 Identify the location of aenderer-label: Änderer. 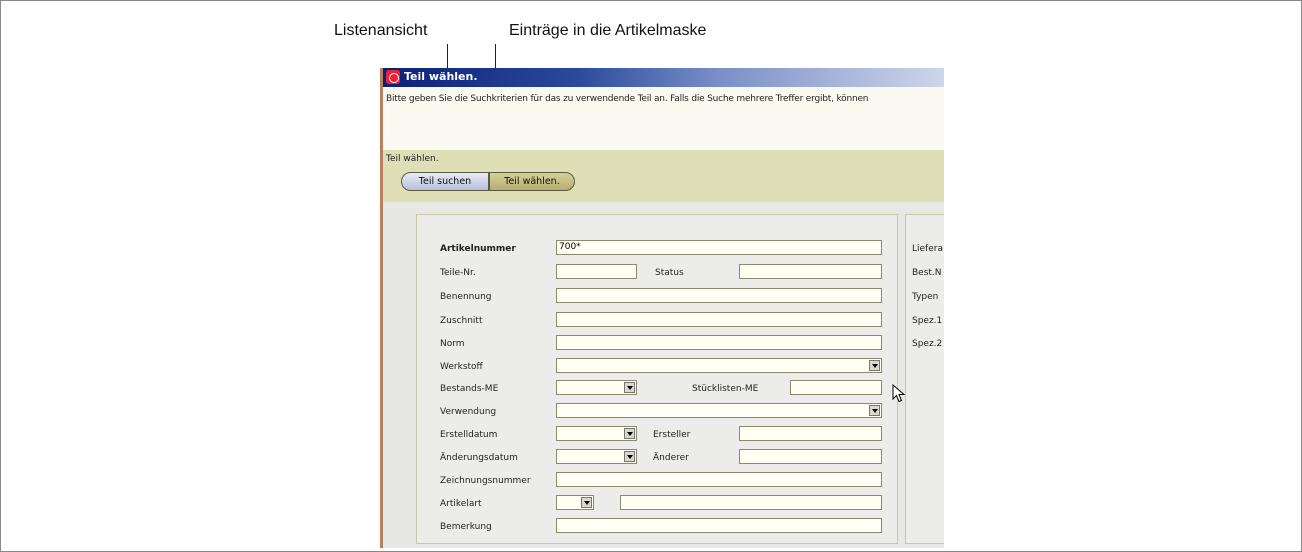
(671, 458).